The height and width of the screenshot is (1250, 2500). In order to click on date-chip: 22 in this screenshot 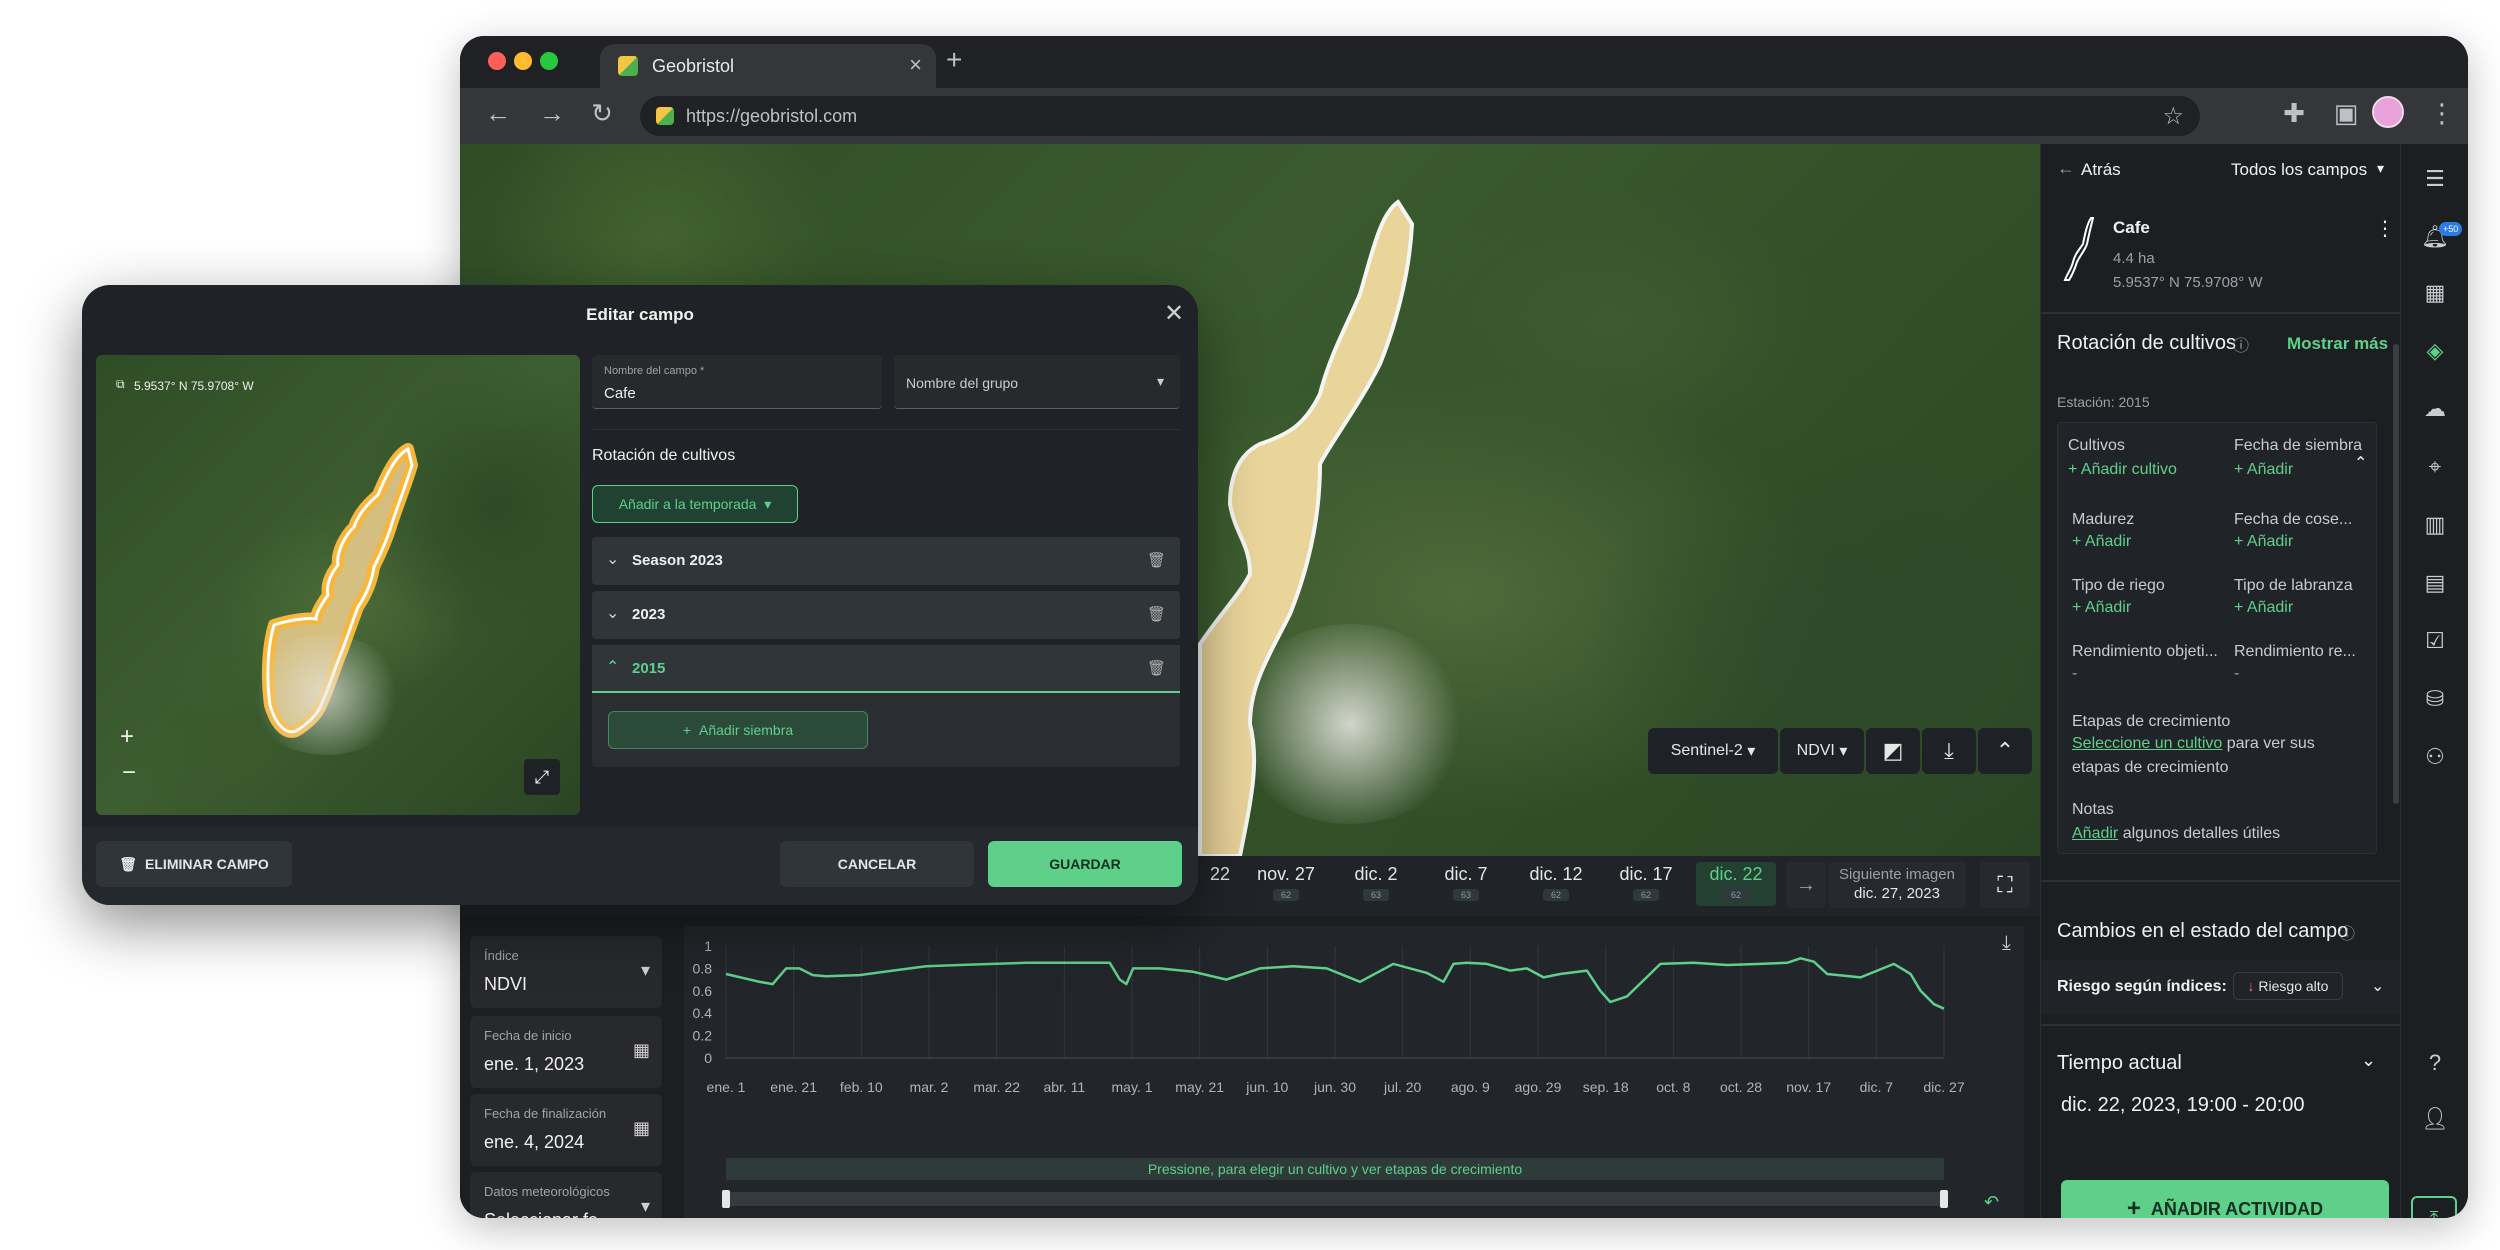, I will do `click(1220, 884)`.